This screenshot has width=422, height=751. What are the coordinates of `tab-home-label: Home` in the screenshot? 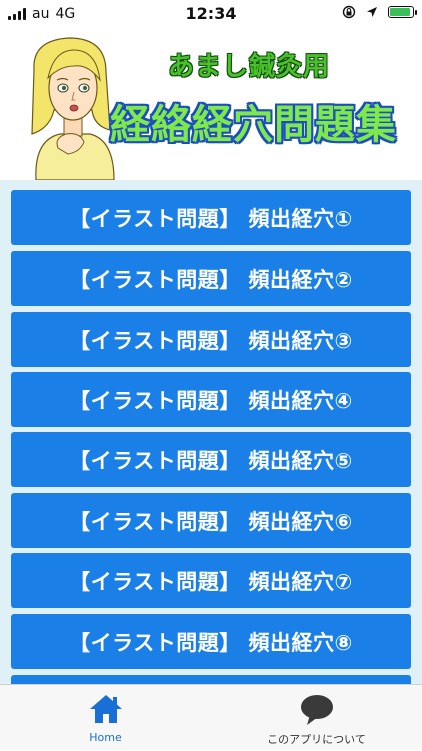 It's located at (105, 737).